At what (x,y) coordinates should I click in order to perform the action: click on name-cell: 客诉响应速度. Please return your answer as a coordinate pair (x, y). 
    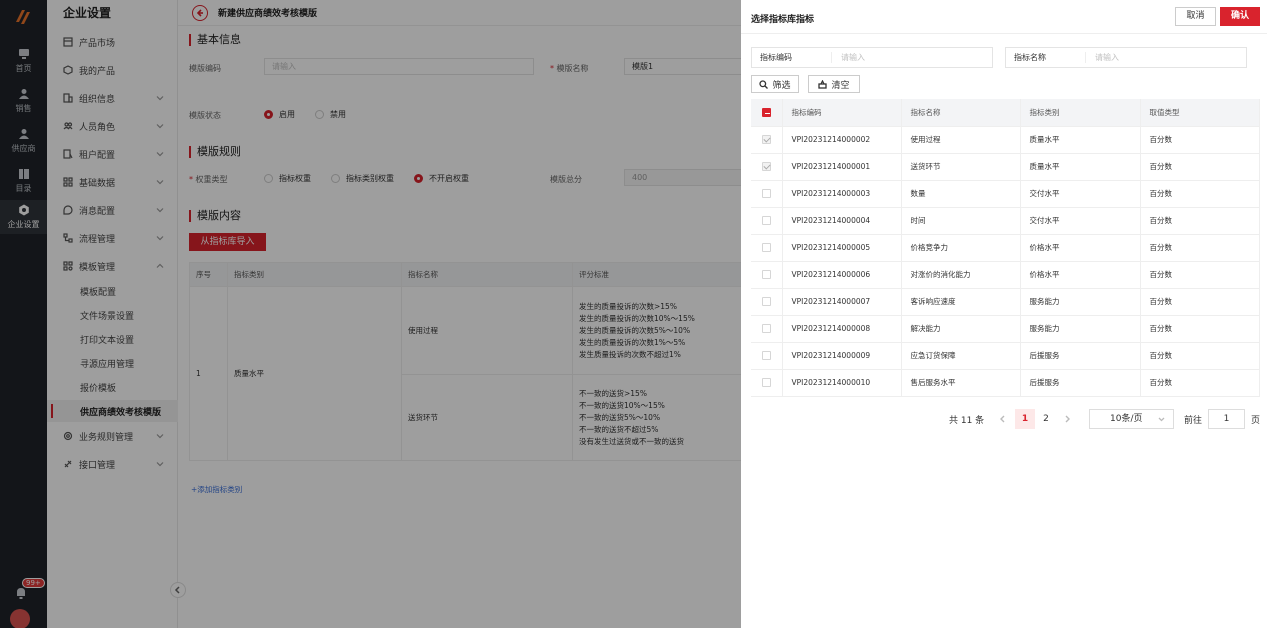
    Looking at the image, I should click on (961, 302).